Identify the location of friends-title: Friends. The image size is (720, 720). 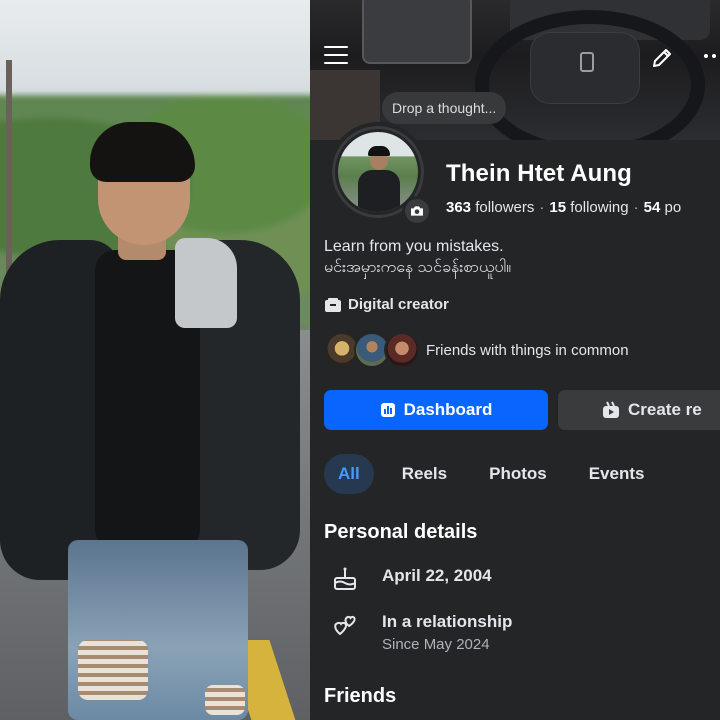
(360, 696).